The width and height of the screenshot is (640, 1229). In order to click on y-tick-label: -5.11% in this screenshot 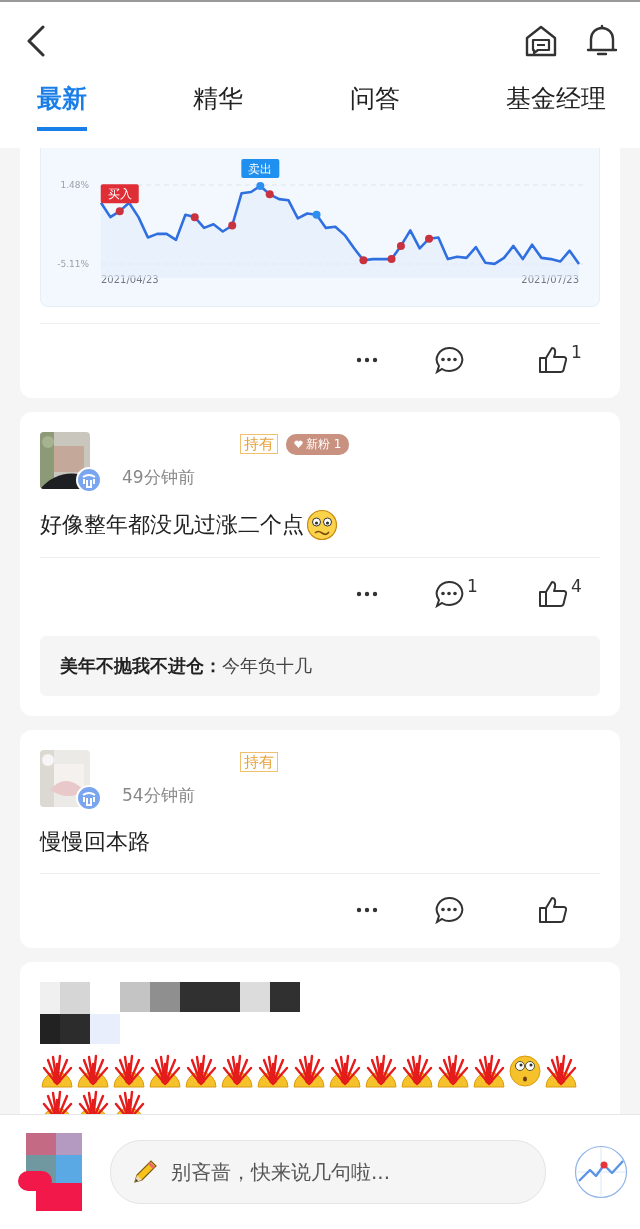, I will do `click(73, 264)`.